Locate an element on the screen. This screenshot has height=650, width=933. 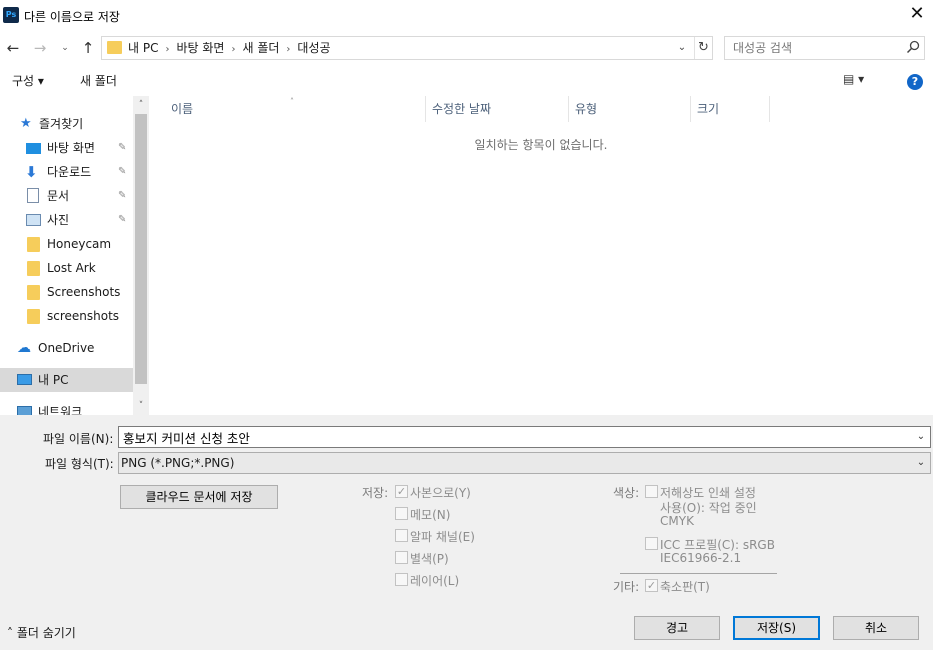
warning-button: 경고 is located at coordinates (677, 628).